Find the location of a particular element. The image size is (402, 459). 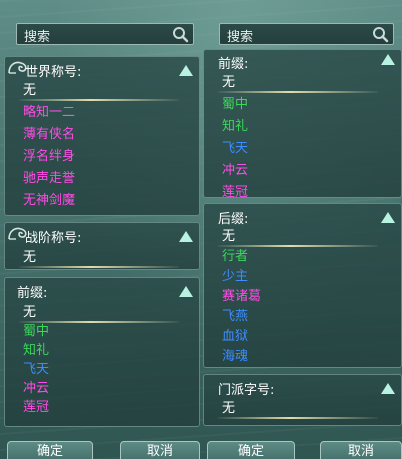

left-confirm-button: 确定 is located at coordinates (50, 450).